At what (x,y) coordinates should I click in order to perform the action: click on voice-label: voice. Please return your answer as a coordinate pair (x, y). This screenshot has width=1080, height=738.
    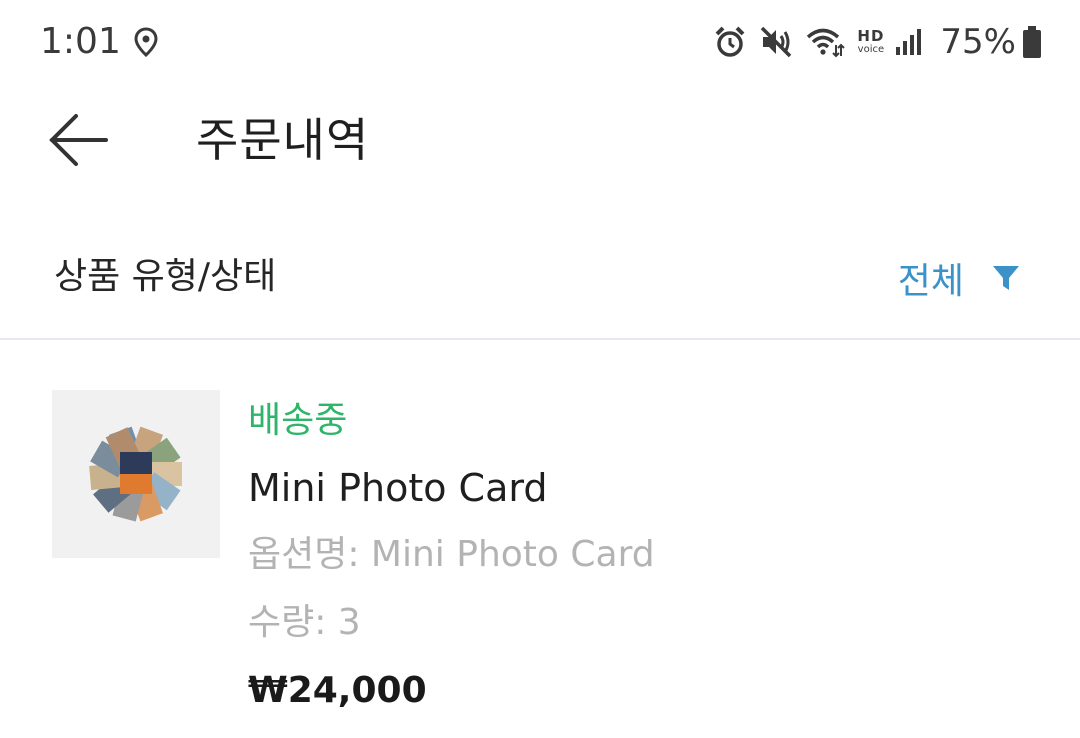
    Looking at the image, I should click on (871, 49).